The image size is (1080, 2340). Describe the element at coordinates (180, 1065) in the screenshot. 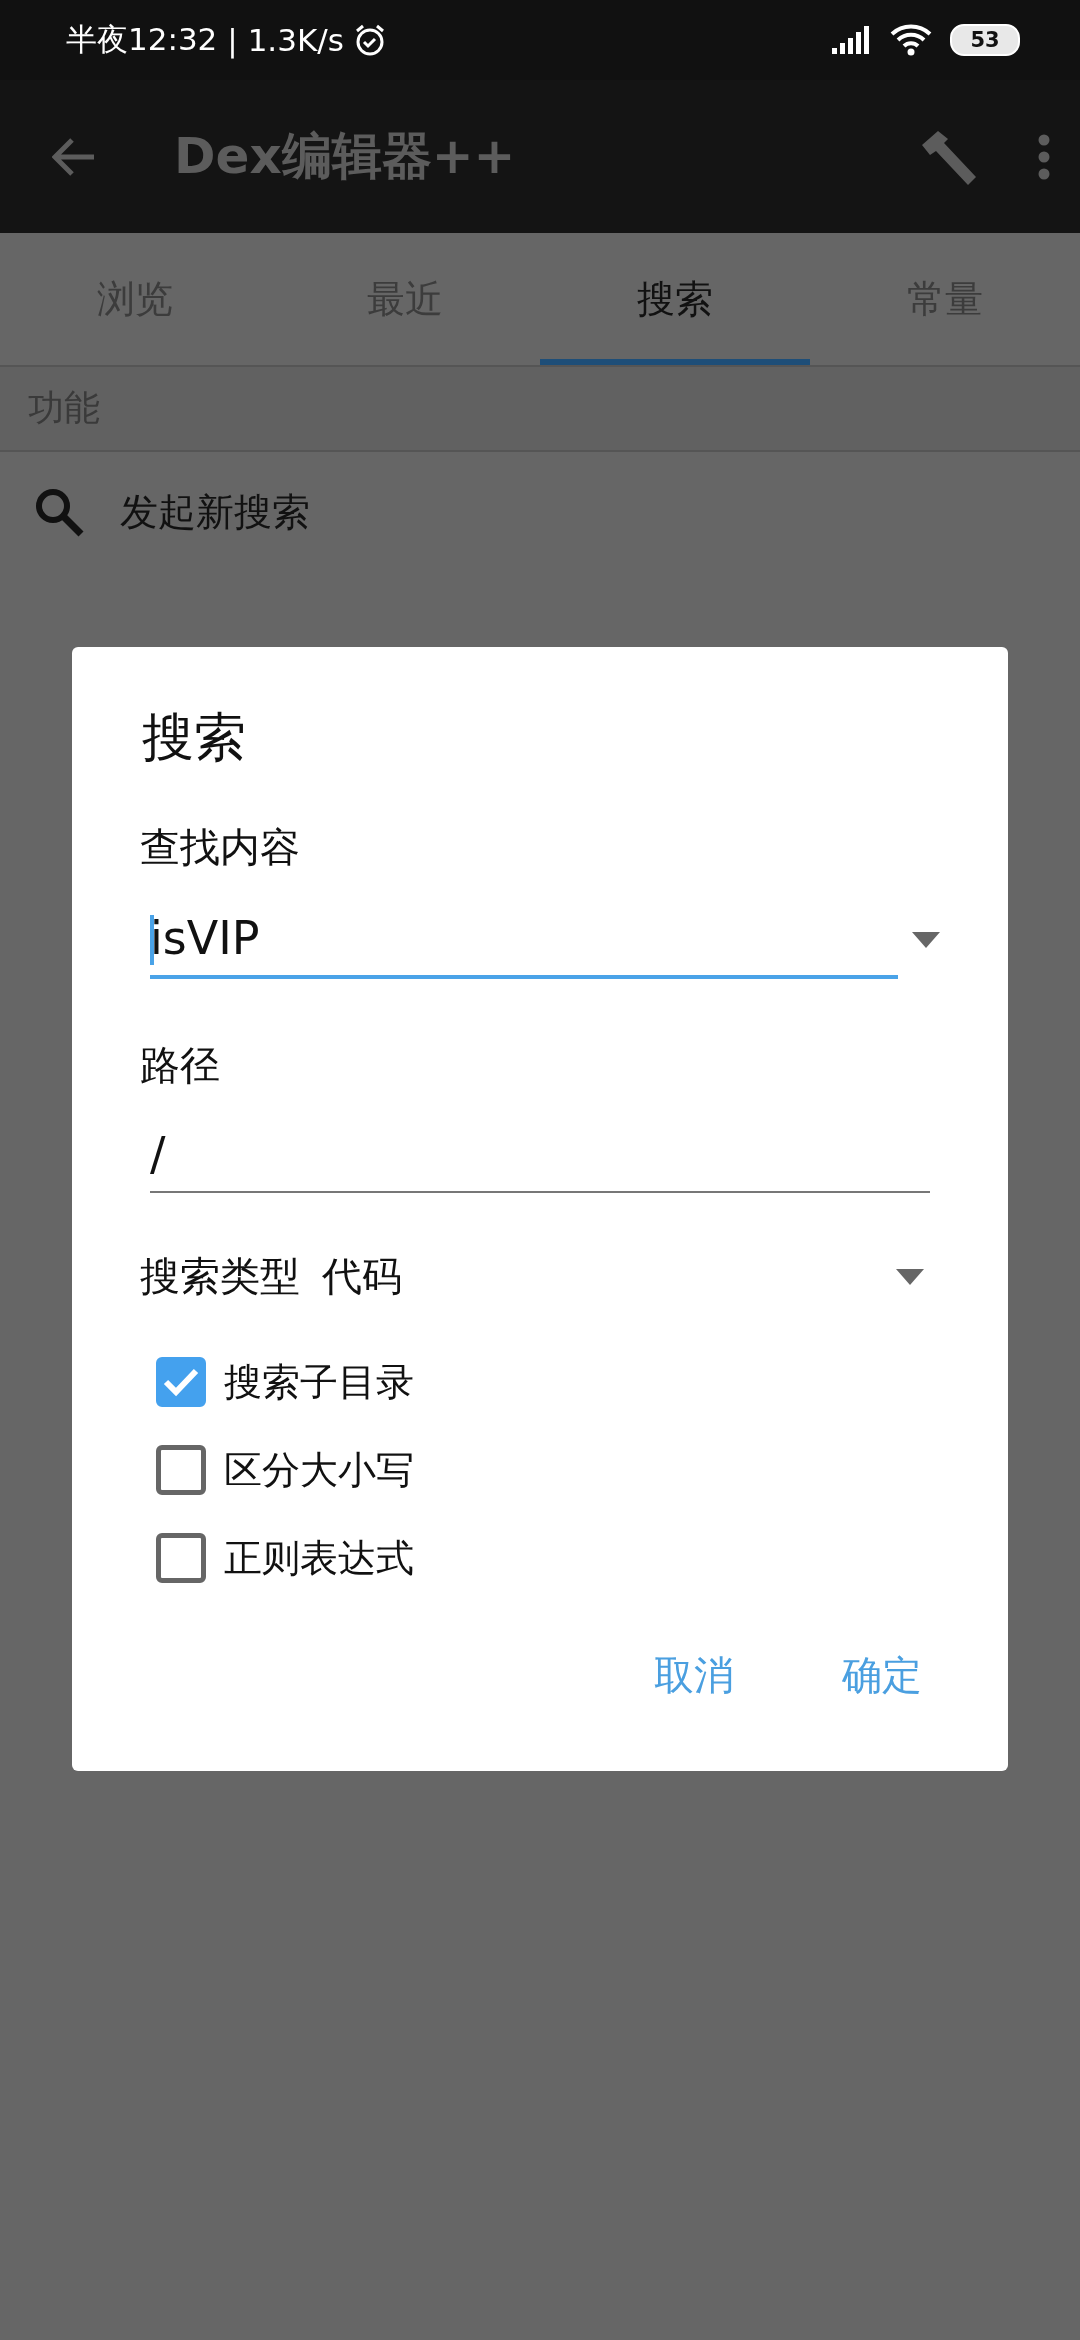

I see `field-label: 路径` at that location.